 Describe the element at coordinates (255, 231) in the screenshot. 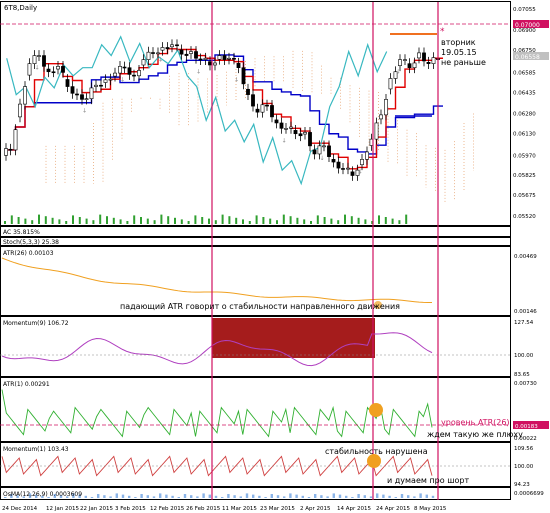

I see `ac-pane-frame` at that location.